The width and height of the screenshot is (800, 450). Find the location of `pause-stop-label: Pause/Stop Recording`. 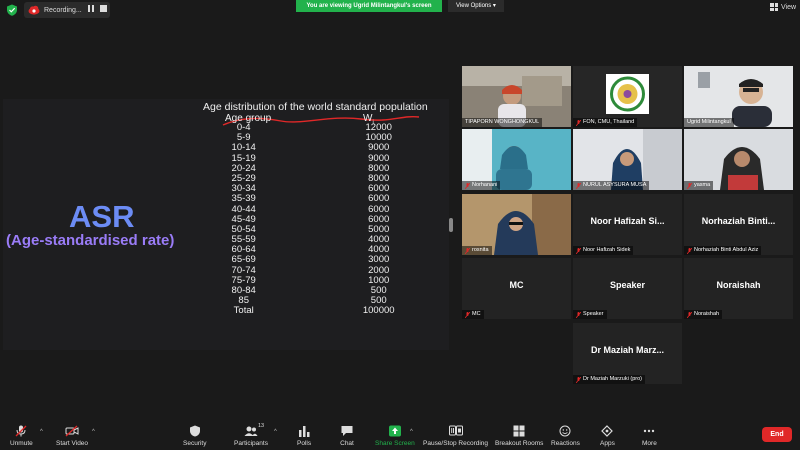

pause-stop-label: Pause/Stop Recording is located at coordinates (456, 443).